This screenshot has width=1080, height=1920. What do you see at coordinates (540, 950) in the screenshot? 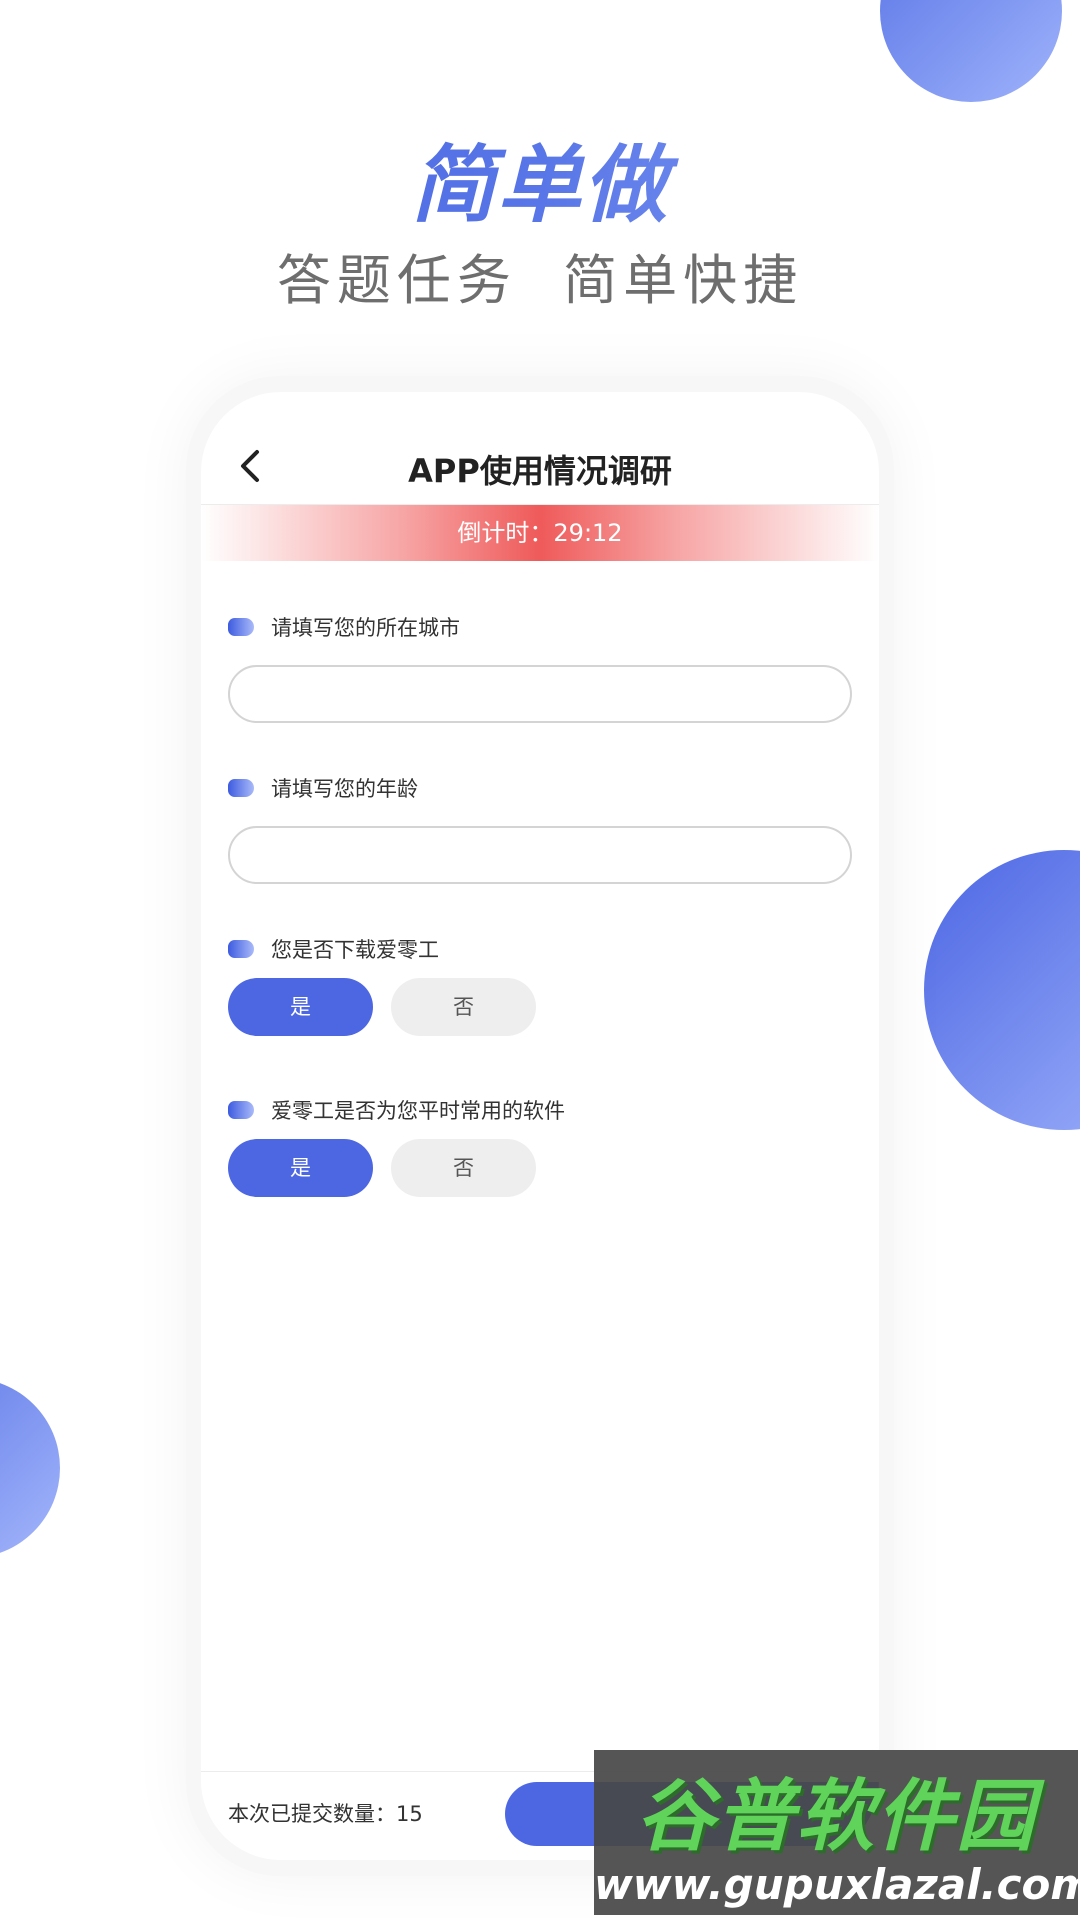
I see `question-label-row: 您是否下载爱零工` at bounding box center [540, 950].